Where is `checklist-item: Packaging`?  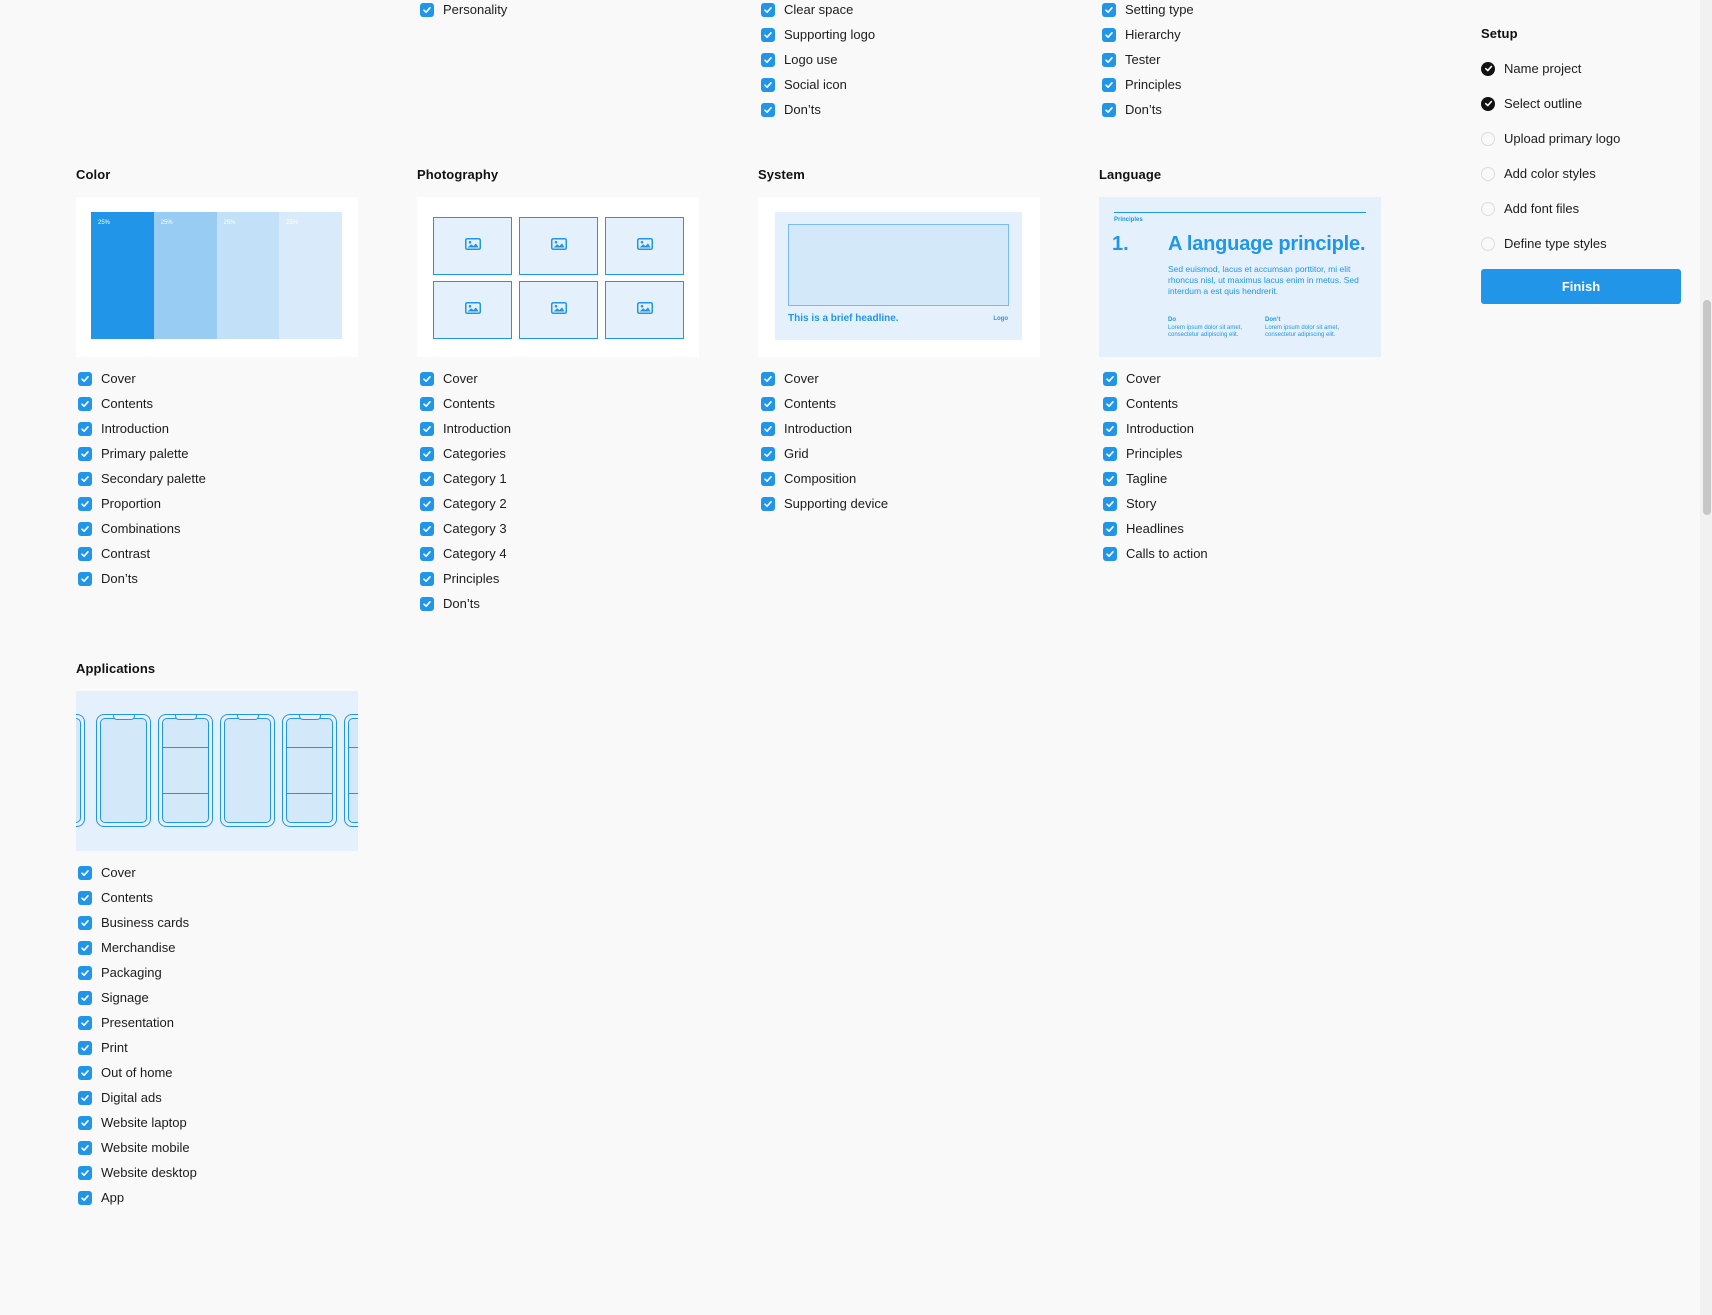 checklist-item: Packaging is located at coordinates (137, 972).